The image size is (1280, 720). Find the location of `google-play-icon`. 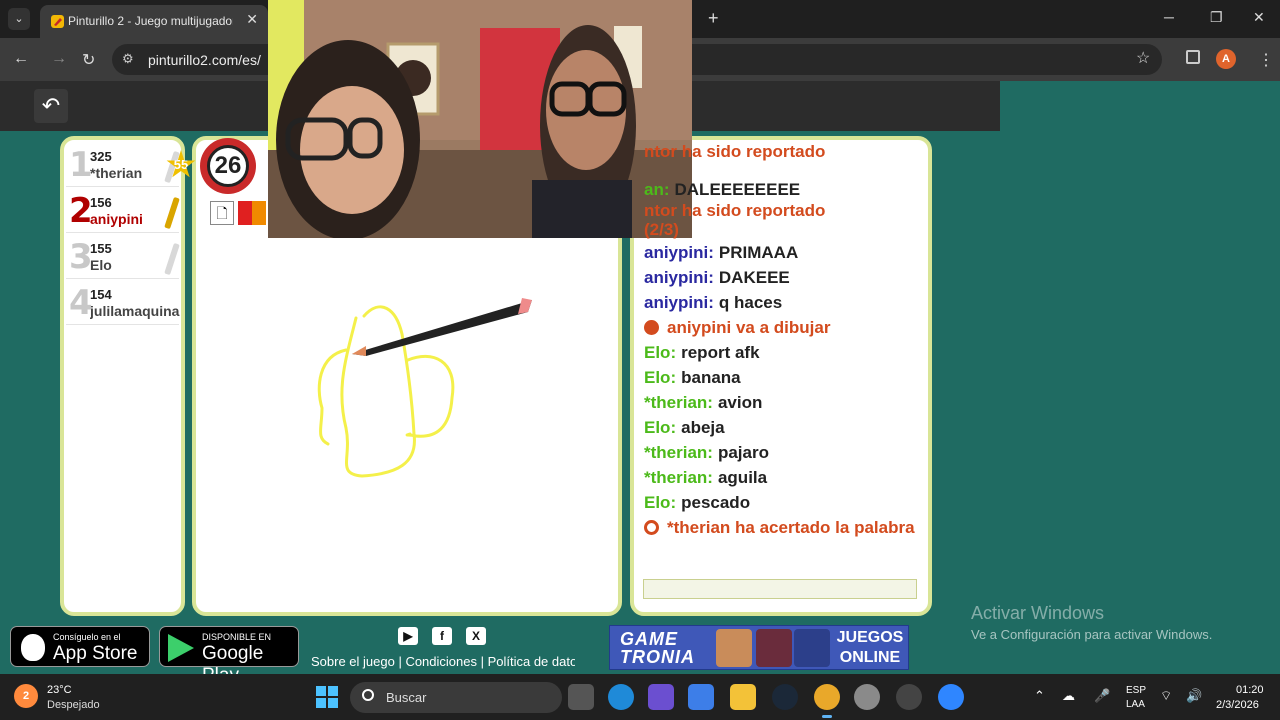

google-play-icon is located at coordinates (181, 648).